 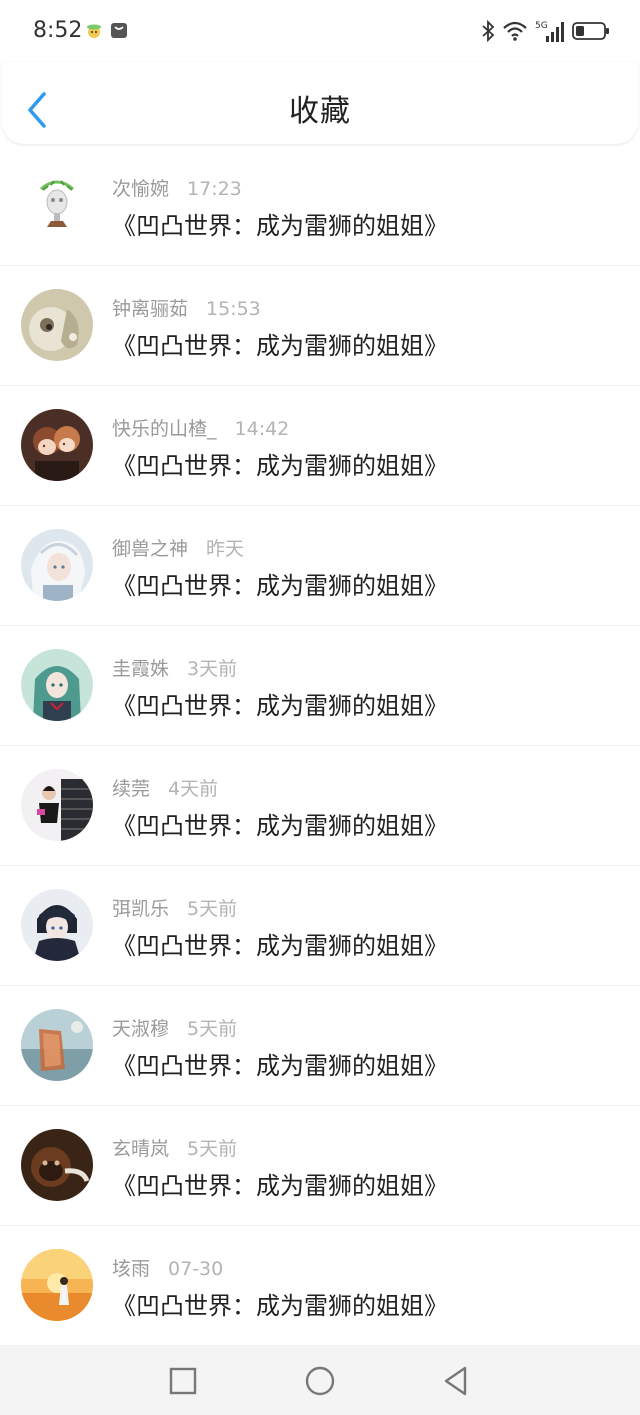 What do you see at coordinates (131, 789) in the screenshot?
I see `user-name: 续莞` at bounding box center [131, 789].